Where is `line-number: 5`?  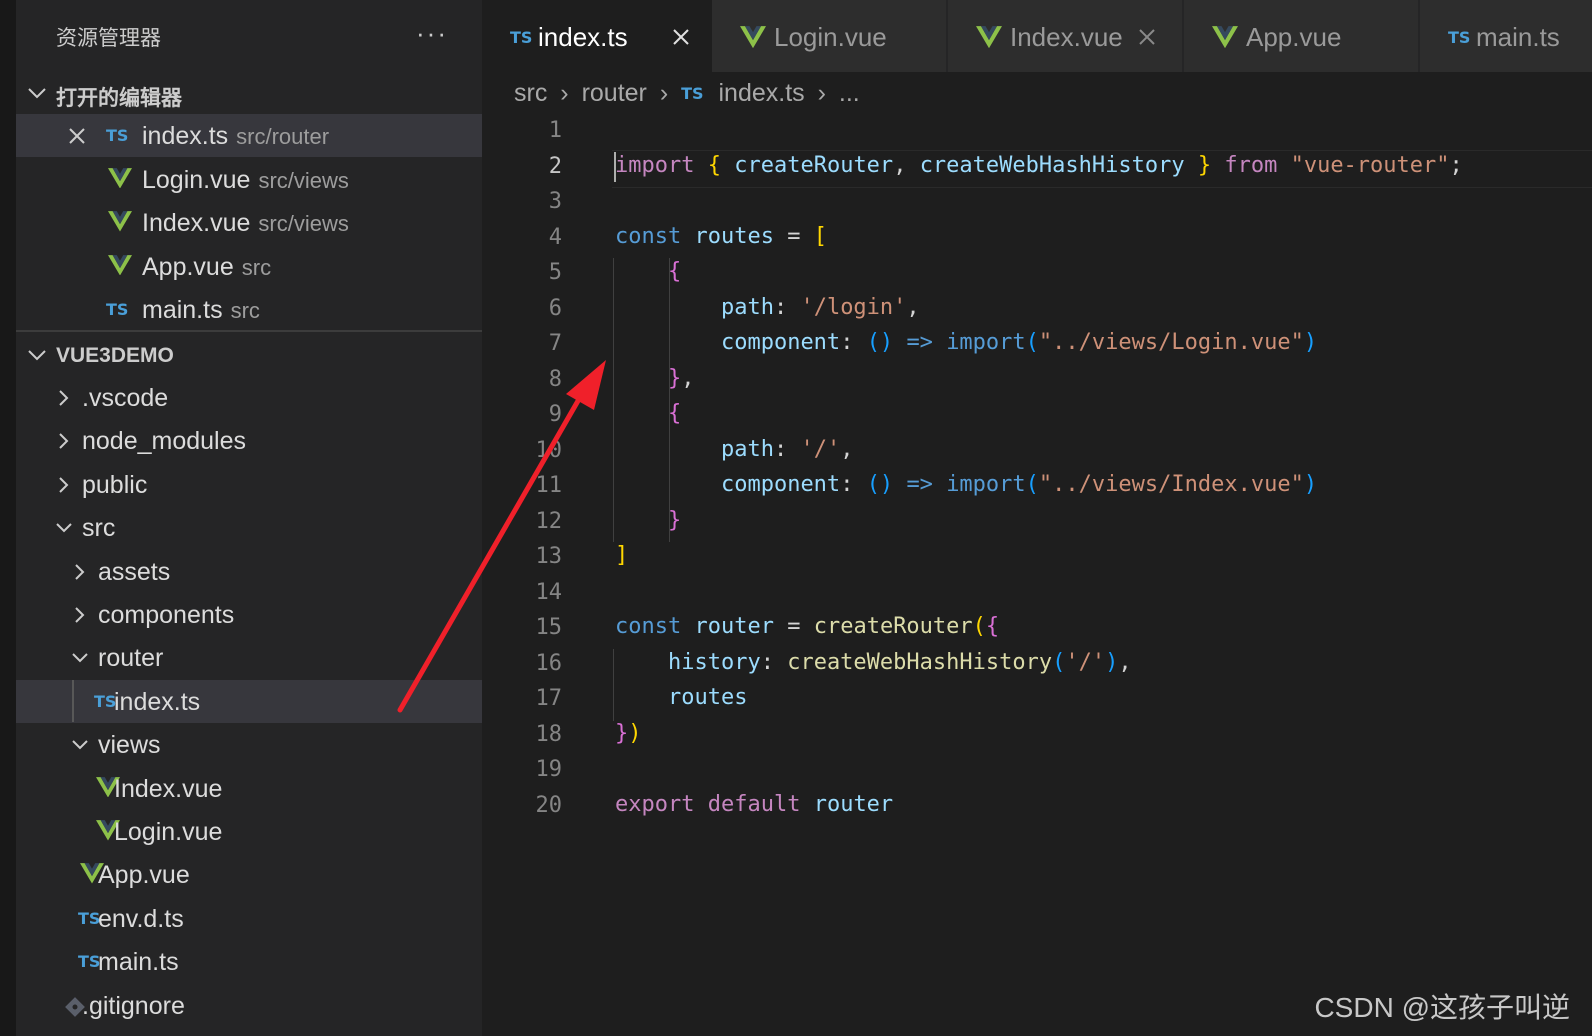 line-number: 5 is located at coordinates (555, 272).